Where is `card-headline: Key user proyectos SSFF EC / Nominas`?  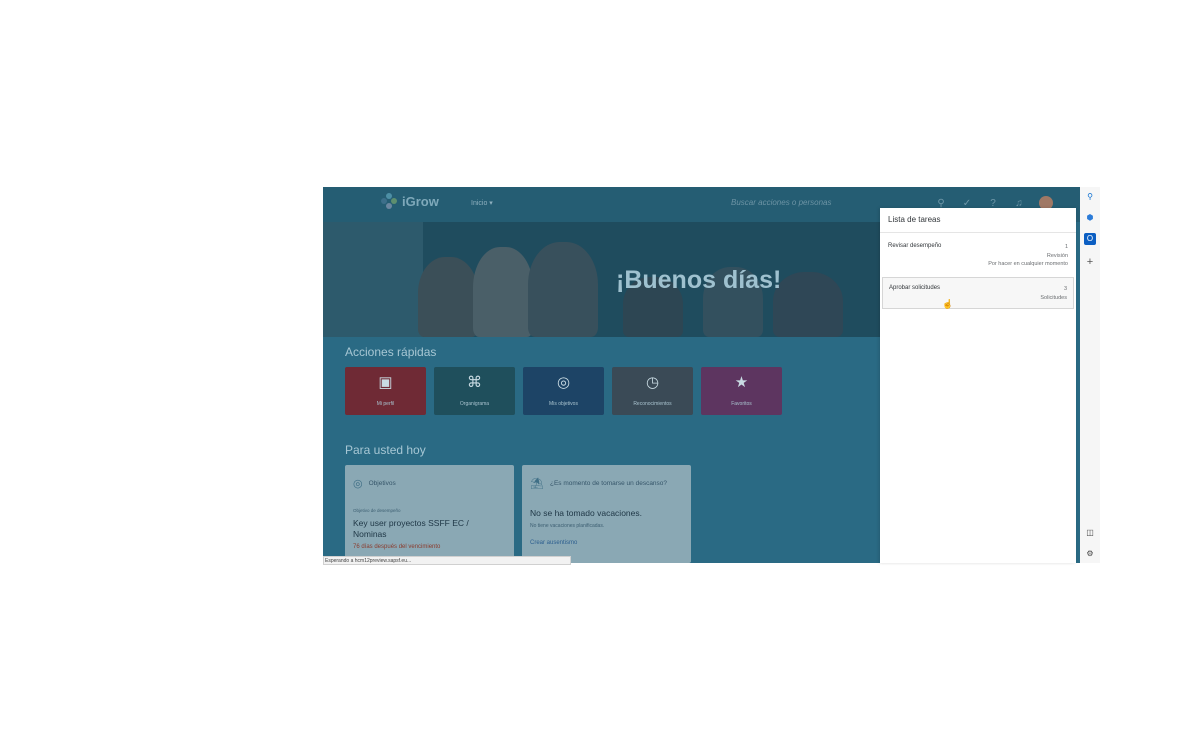
card-headline: Key user proyectos SSFF EC / Nominas is located at coordinates (411, 528).